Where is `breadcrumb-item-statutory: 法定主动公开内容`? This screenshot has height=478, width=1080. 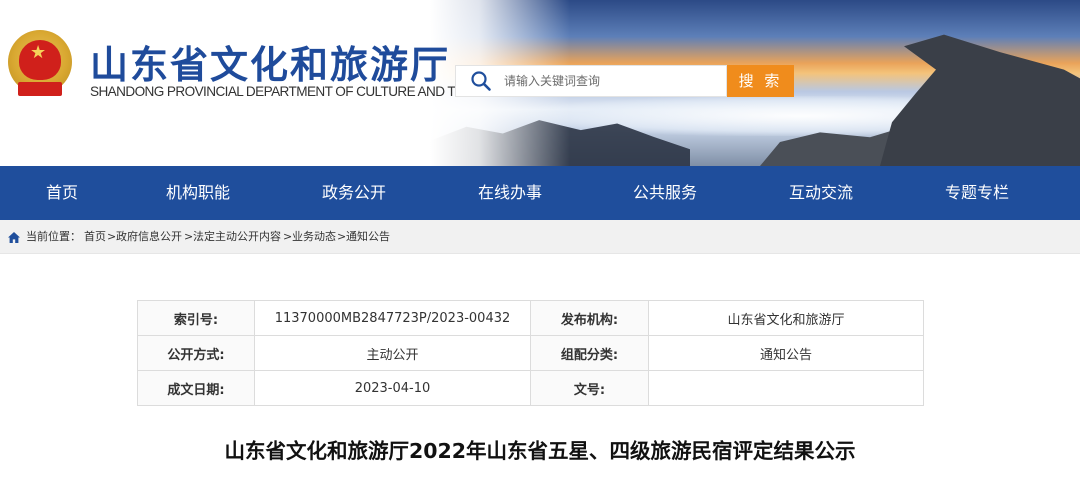 breadcrumb-item-statutory: 法定主动公开内容 is located at coordinates (237, 237).